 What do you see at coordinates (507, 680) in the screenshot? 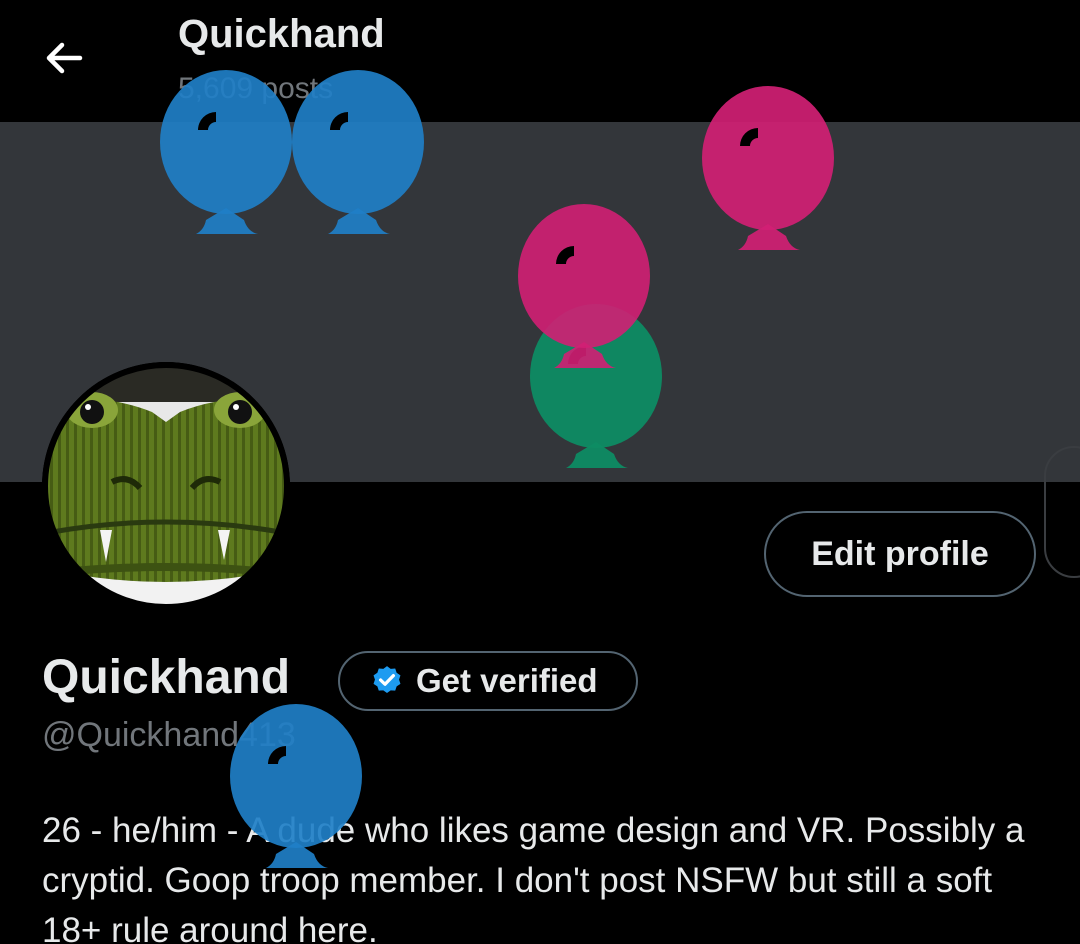
I see `get-verified-label: Get verified` at bounding box center [507, 680].